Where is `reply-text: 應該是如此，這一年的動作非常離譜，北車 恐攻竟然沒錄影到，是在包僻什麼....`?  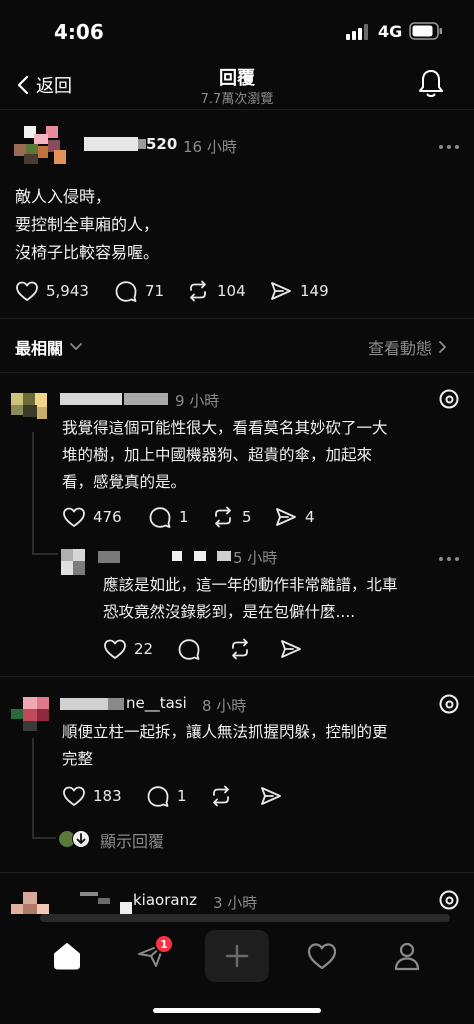
reply-text: 應該是如此，這一年的動作非常離譜，北車 恐攻竟然沒錄影到，是在包僻什麼.... is located at coordinates (250, 599).